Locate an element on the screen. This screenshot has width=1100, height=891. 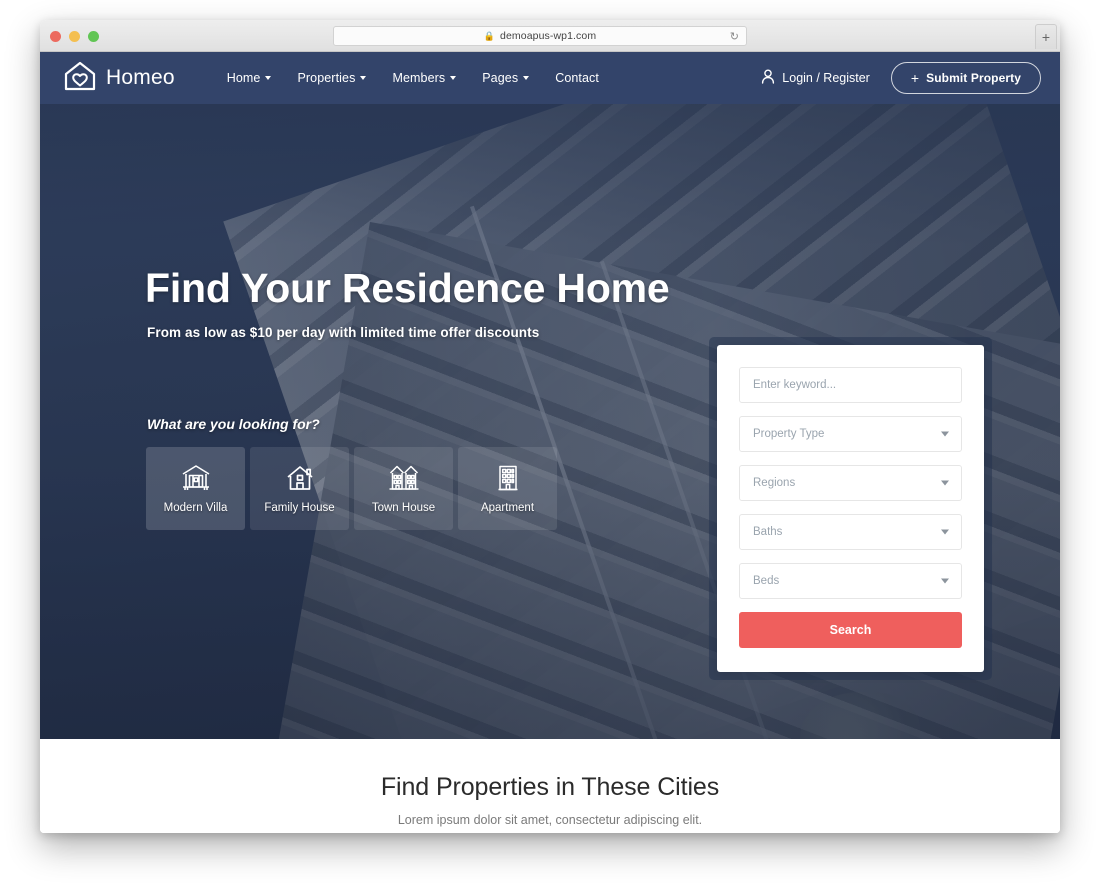
category-tile-apartment: Apartment is located at coordinates (507, 488).